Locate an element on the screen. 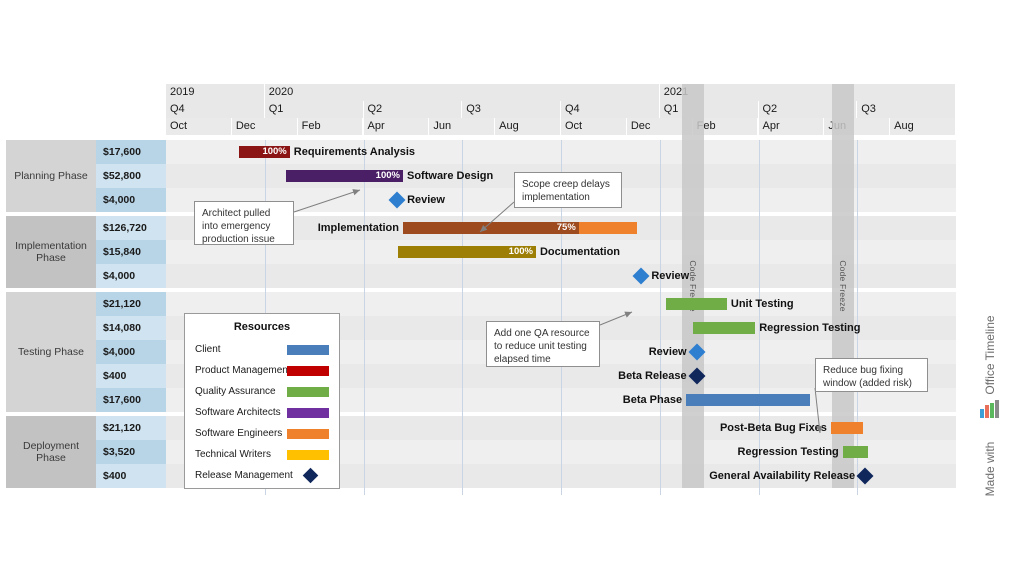 The width and height of the screenshot is (1024, 576). legend-item: Product Management is located at coordinates (262, 370).